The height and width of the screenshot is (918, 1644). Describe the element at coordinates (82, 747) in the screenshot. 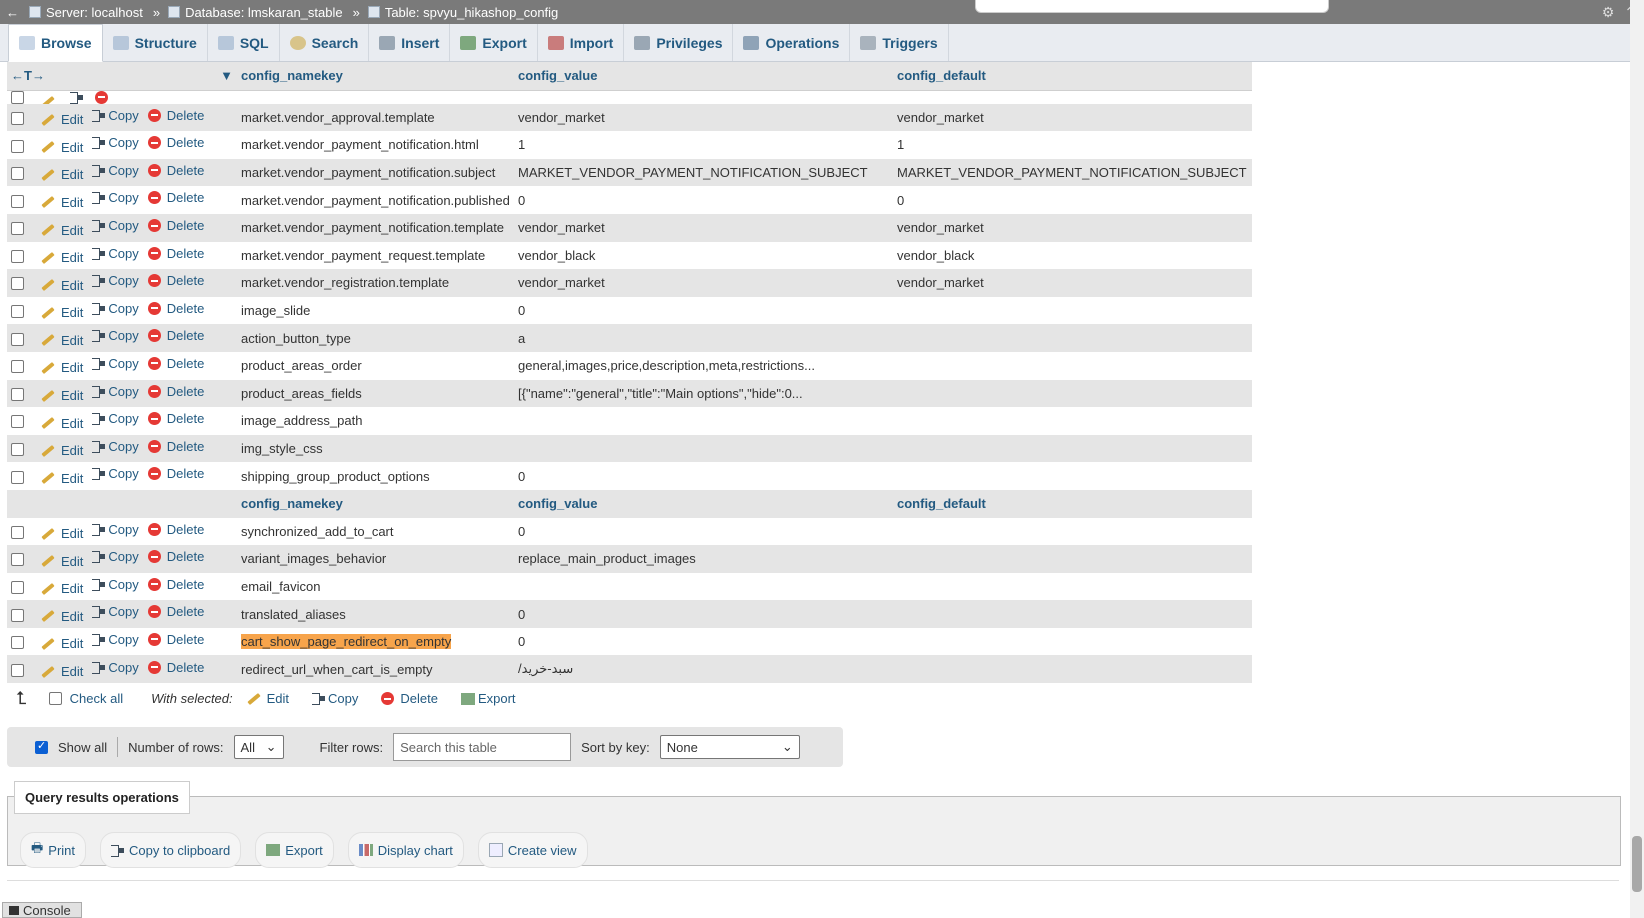

I see `show-all-label: Show all` at that location.